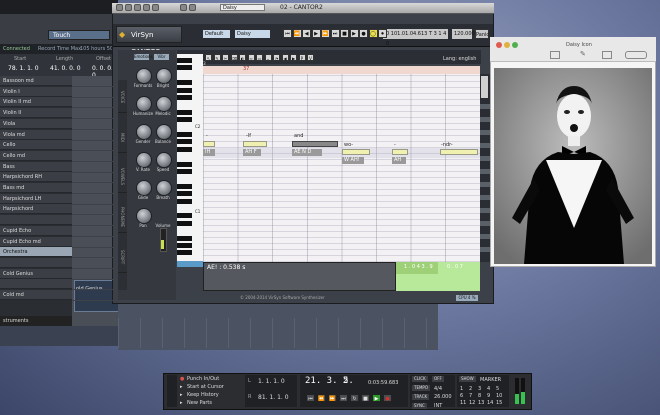 The width and height of the screenshot is (660, 415). What do you see at coordinates (36, 91) in the screenshot?
I see `track-row: Violin I` at bounding box center [36, 91].